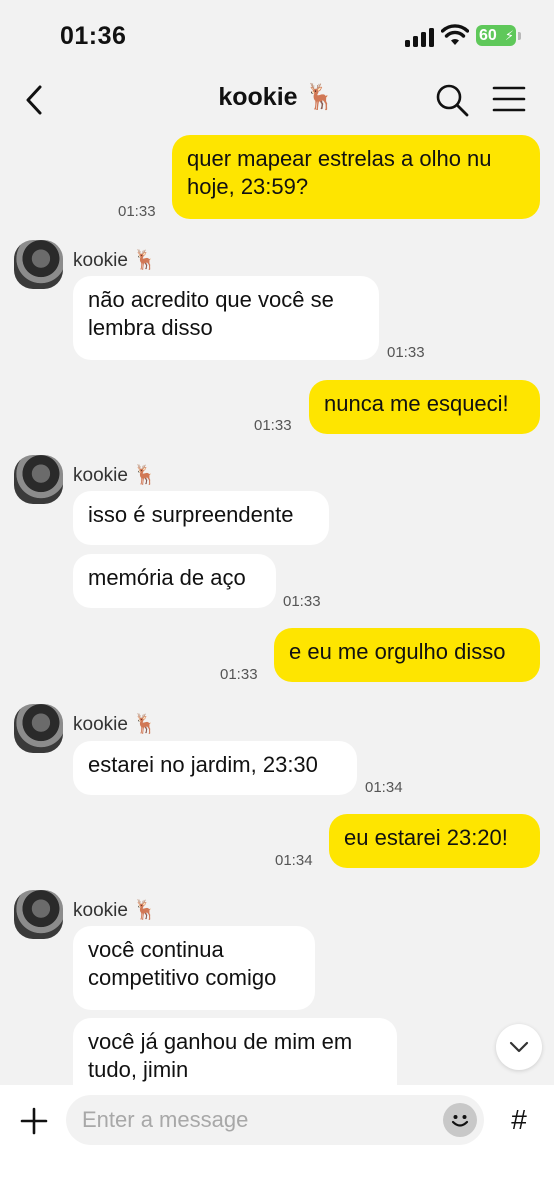 This screenshot has width=554, height=1200. Describe the element at coordinates (416, 403) in the screenshot. I see `message-line: nunca me esqueci!` at that location.